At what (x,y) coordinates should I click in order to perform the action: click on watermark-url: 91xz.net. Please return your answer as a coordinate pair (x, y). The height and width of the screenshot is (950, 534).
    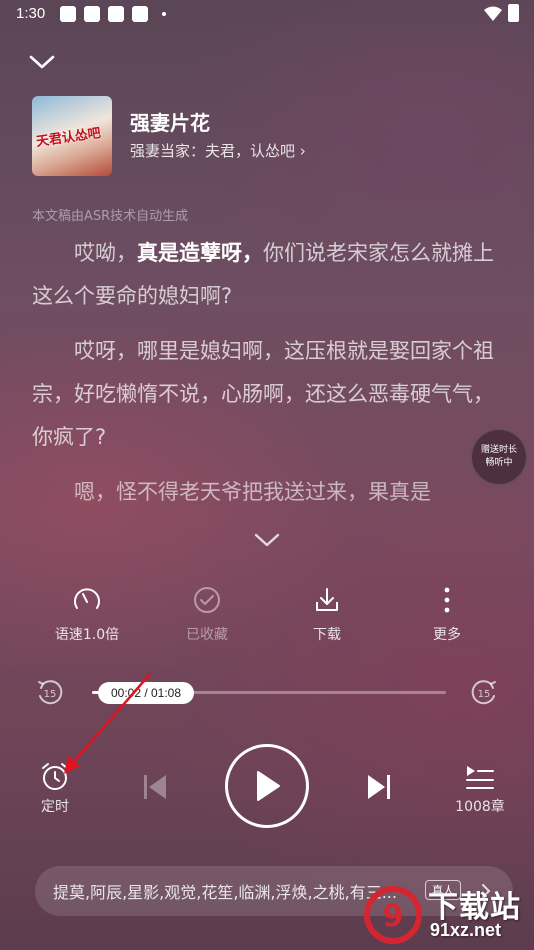
    Looking at the image, I should click on (466, 930).